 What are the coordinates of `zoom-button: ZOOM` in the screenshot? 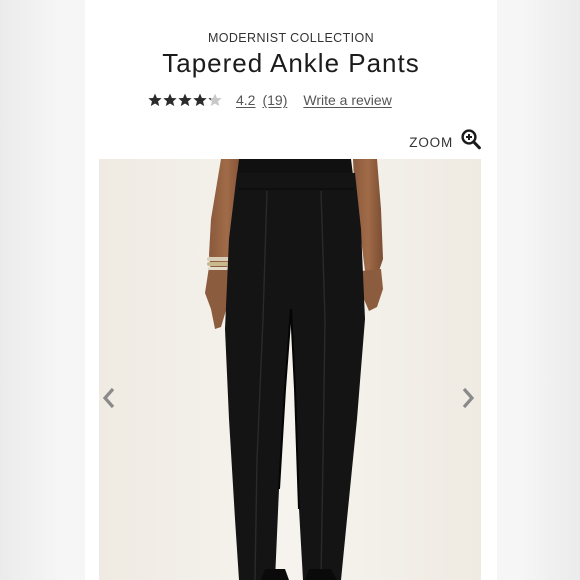 It's located at (445, 142).